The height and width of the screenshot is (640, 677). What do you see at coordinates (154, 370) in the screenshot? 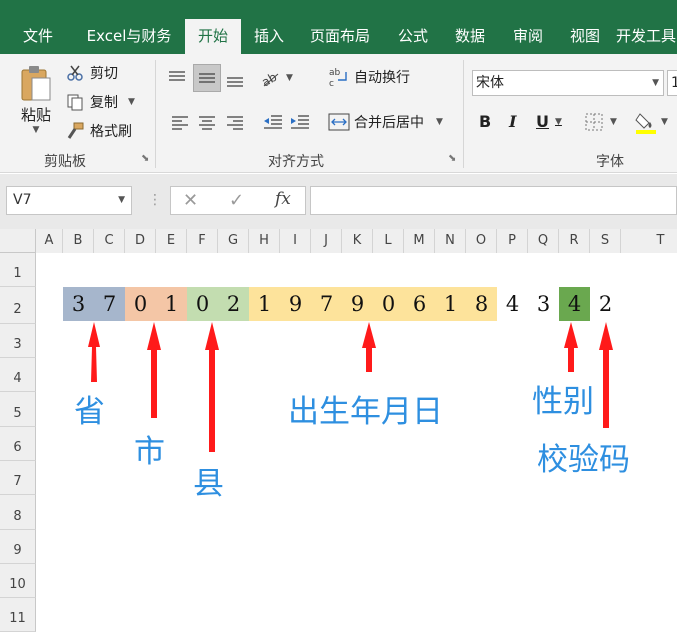
I see `arrow-city` at bounding box center [154, 370].